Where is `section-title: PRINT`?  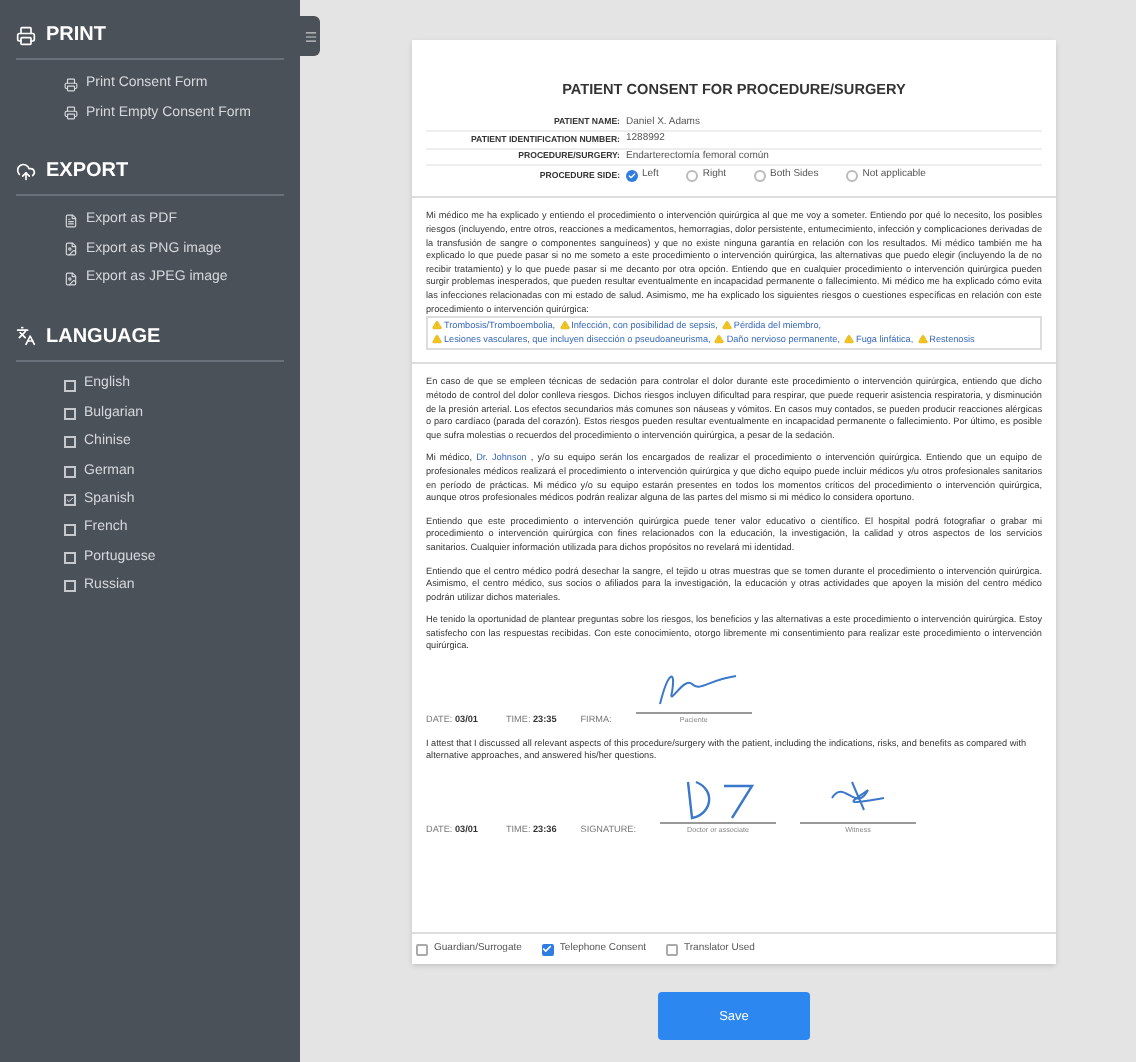 section-title: PRINT is located at coordinates (76, 36).